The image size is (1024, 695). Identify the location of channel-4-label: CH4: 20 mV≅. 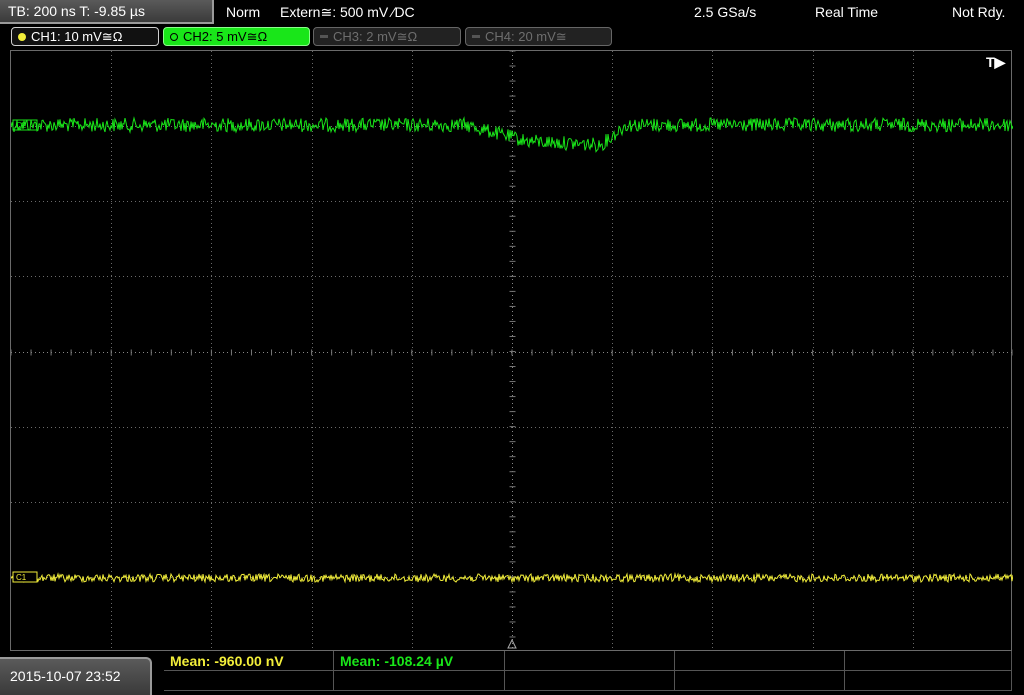
(526, 36).